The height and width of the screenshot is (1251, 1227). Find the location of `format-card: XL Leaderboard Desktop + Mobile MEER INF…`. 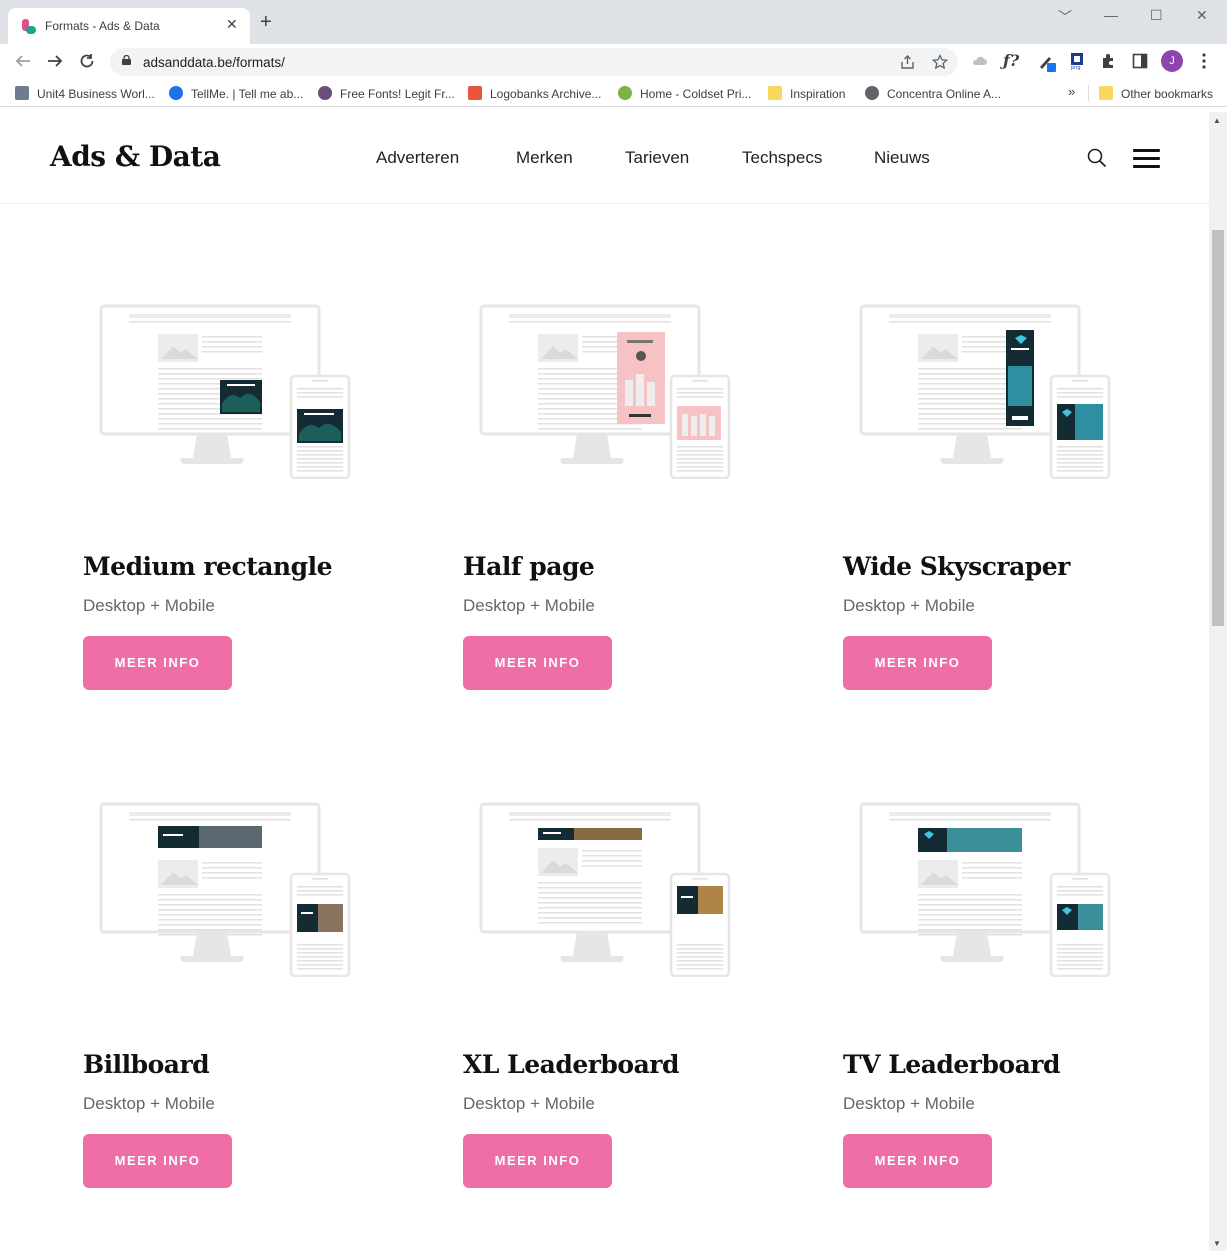

format-card: XL Leaderboard Desktop + Mobile MEER INF… is located at coordinates (613, 1022).